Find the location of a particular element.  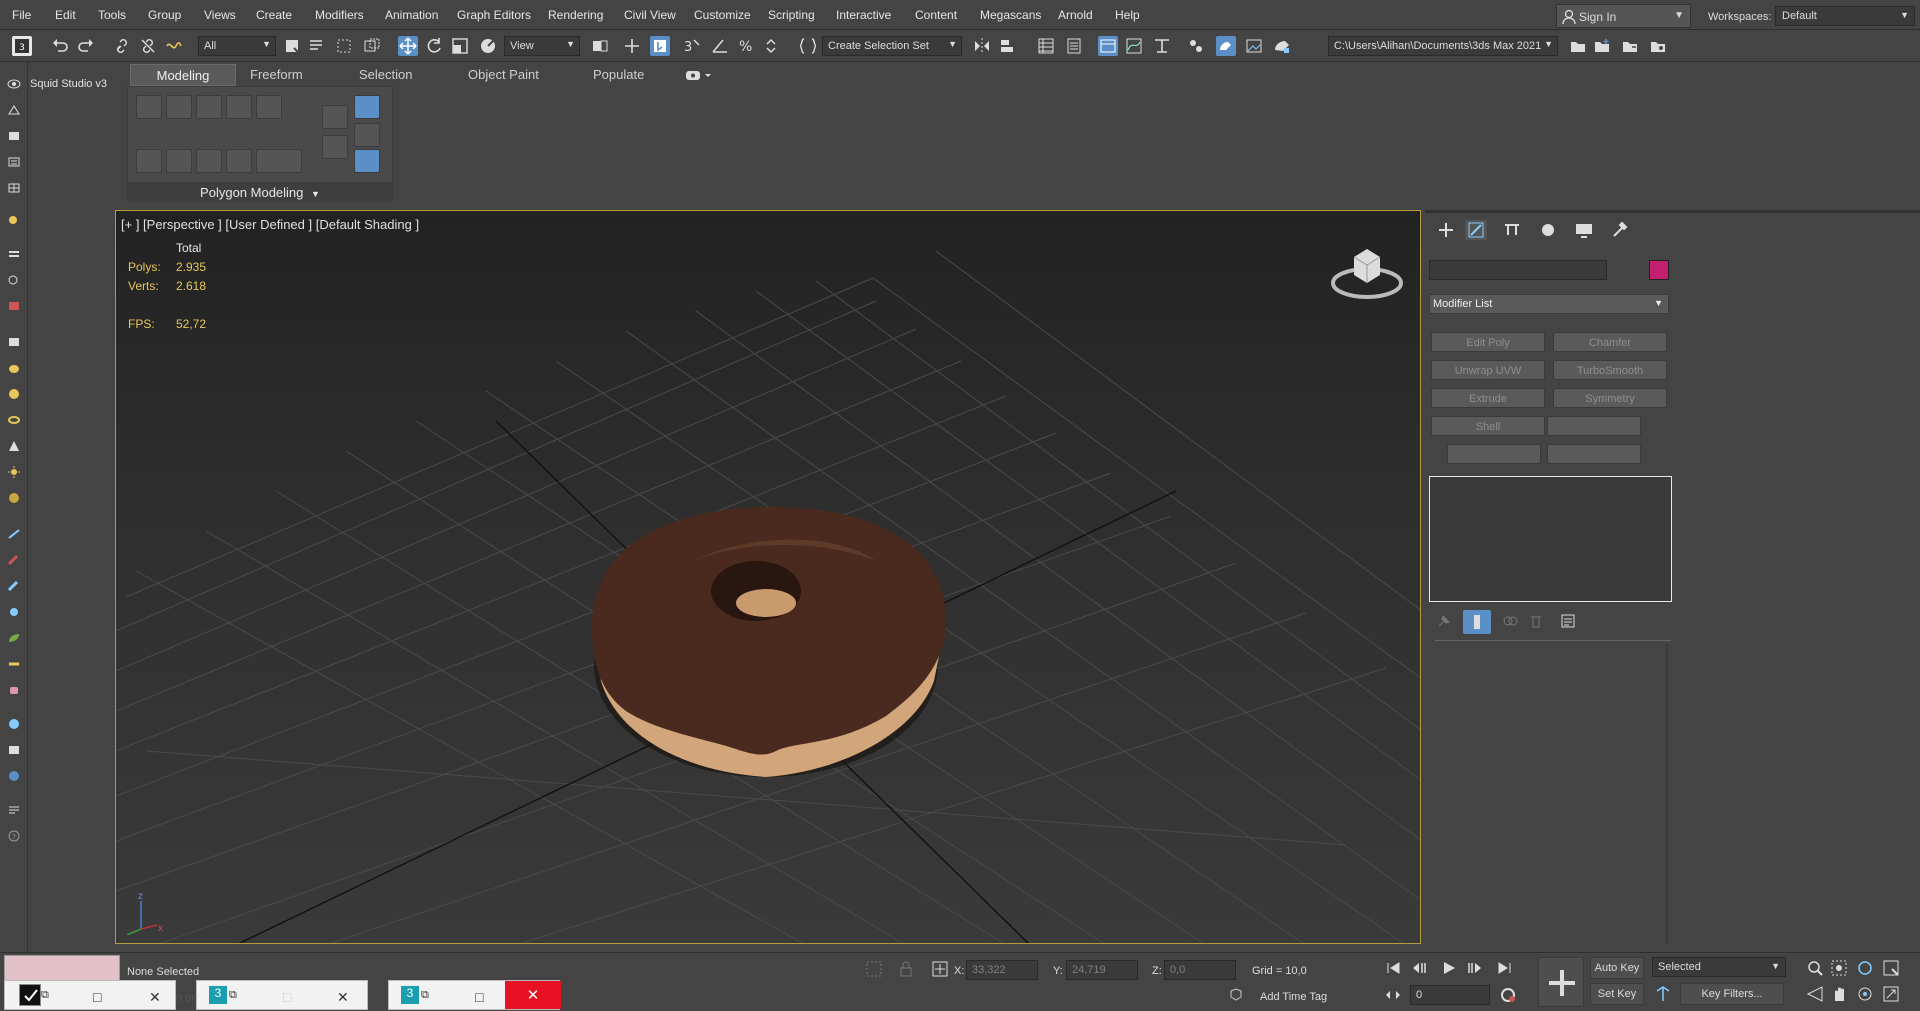

snaps-toggle-icon: 3 is located at coordinates (692, 46).